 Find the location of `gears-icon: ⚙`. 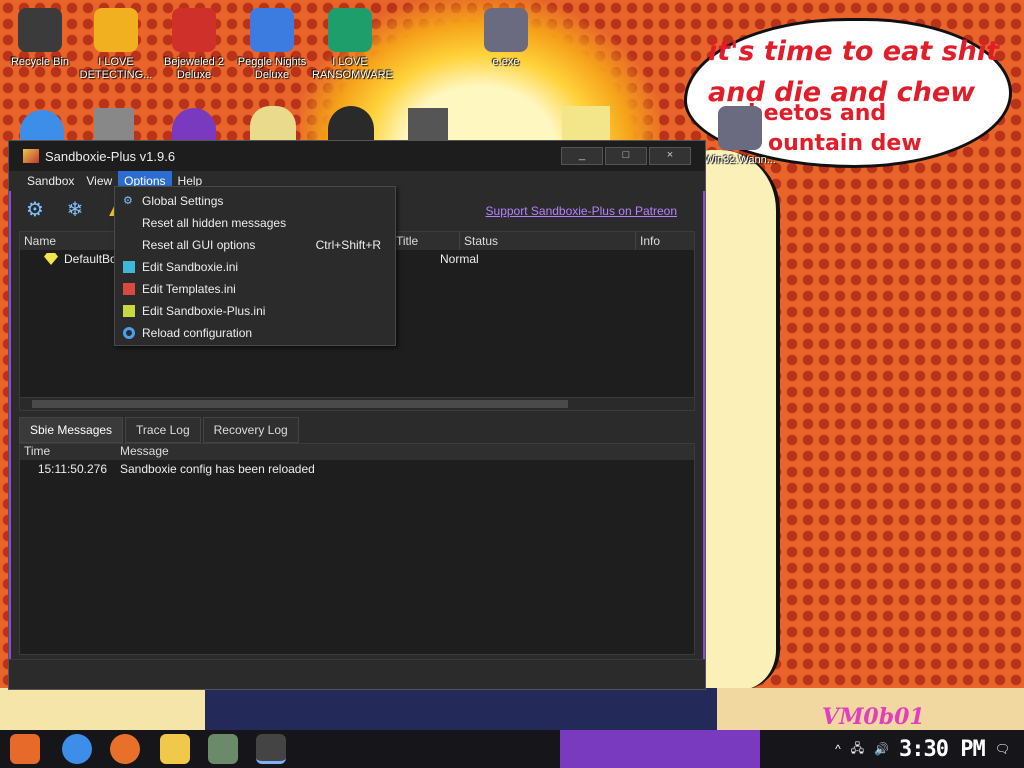

gears-icon: ⚙ is located at coordinates (128, 201).